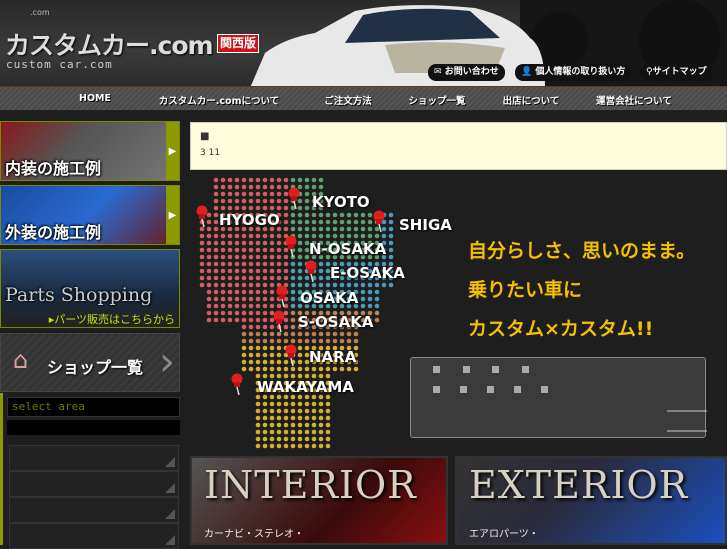  What do you see at coordinates (531, 100) in the screenshot?
I see `nav-join: 出店について` at bounding box center [531, 100].